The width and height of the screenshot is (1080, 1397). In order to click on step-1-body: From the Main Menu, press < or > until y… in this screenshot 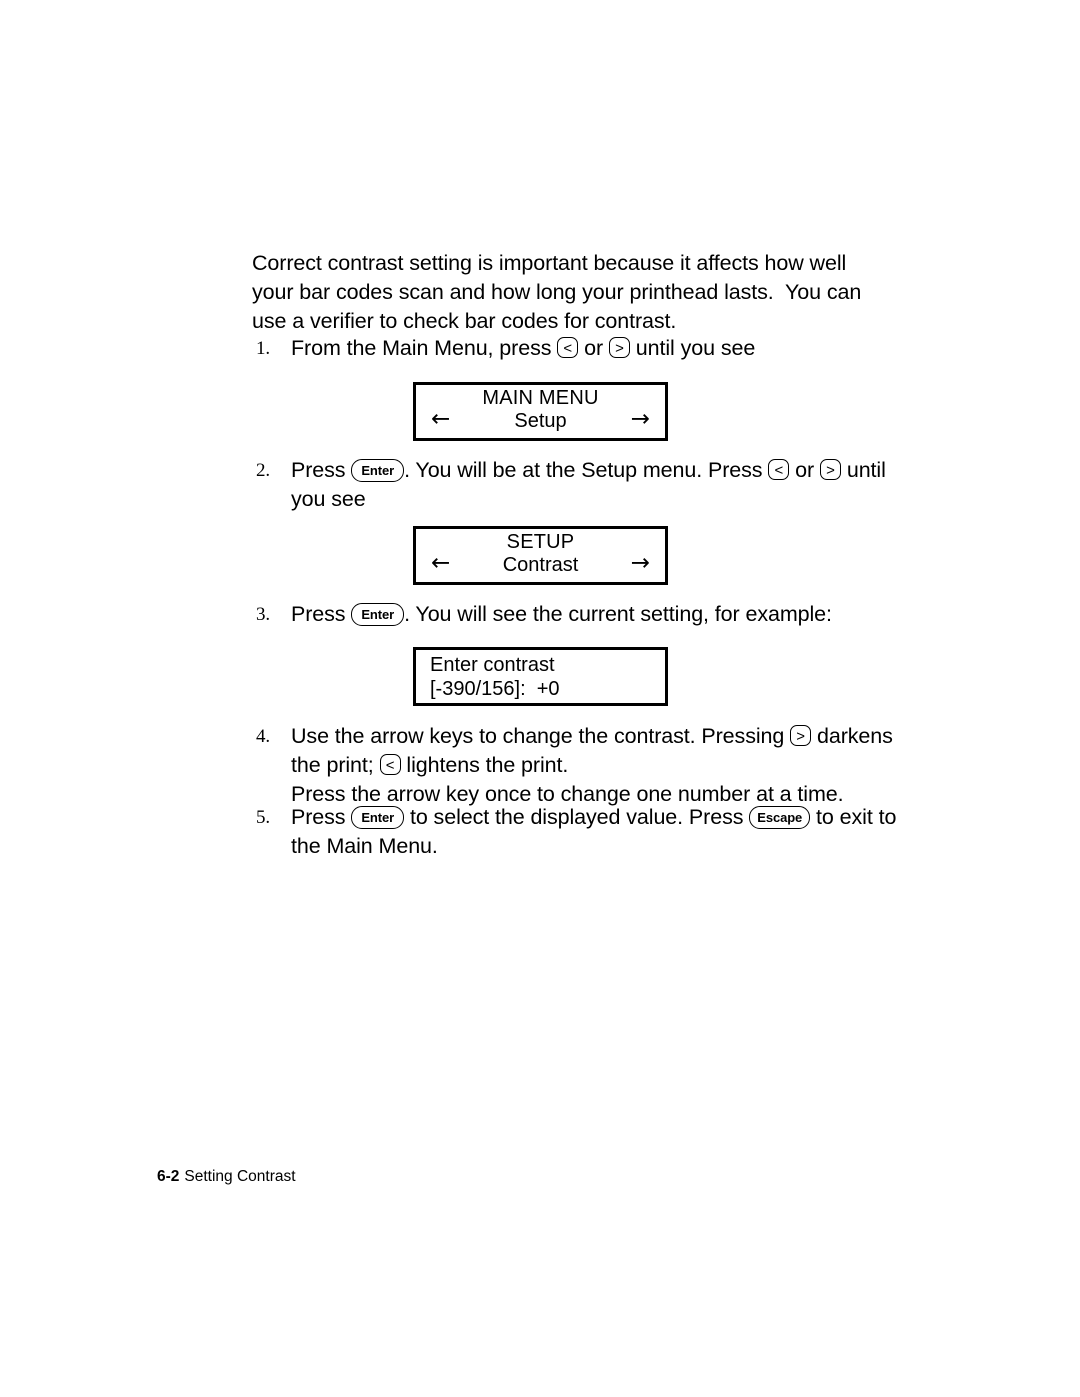, I will do `click(597, 348)`.